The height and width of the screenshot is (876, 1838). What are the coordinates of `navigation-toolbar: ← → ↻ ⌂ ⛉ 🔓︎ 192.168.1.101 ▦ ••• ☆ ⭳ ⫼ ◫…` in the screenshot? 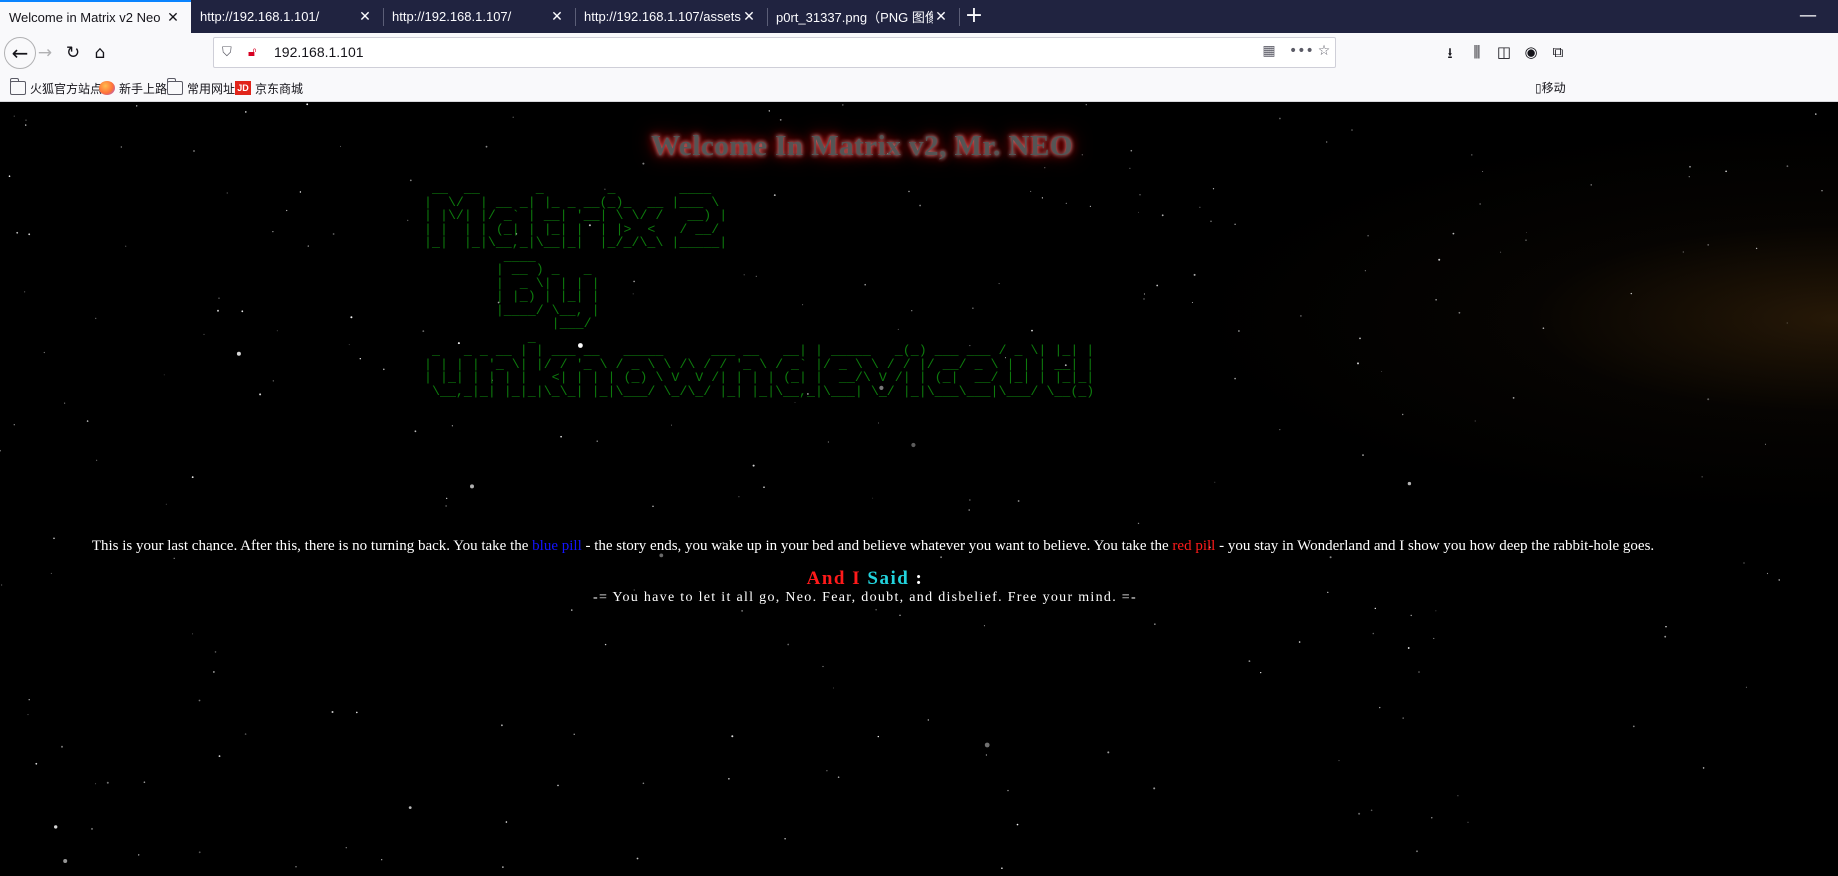 It's located at (919, 53).